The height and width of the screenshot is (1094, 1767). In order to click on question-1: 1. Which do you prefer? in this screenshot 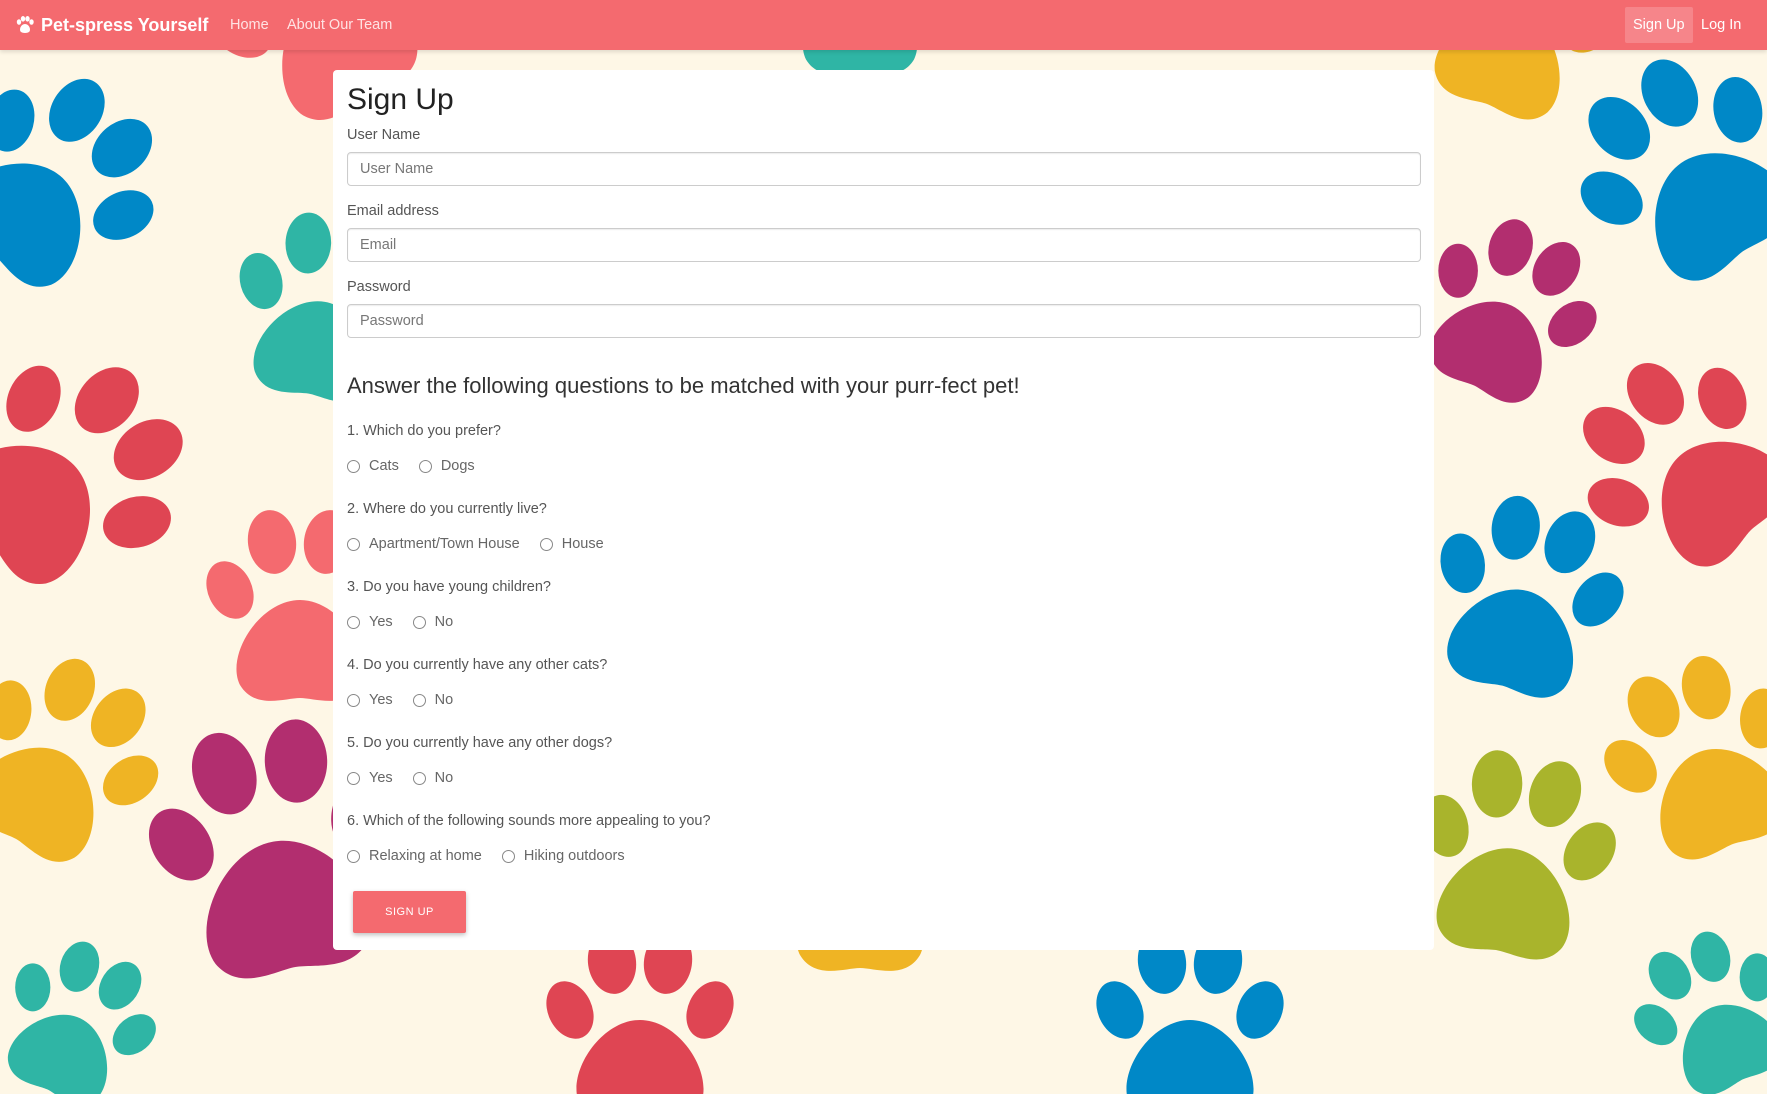, I will do `click(424, 431)`.